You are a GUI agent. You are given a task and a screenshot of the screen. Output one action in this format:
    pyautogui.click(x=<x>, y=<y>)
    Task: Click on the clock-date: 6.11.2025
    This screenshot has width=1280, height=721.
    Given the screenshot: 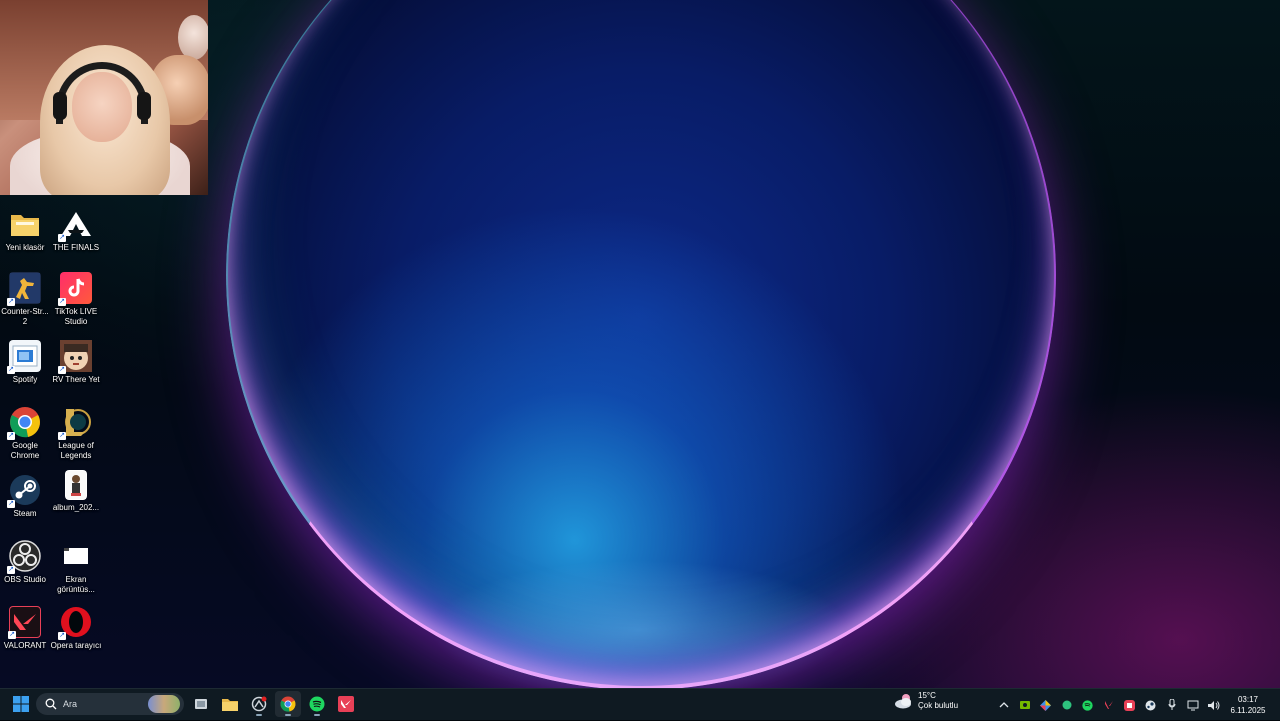 What is the action you would take?
    pyautogui.click(x=1248, y=710)
    